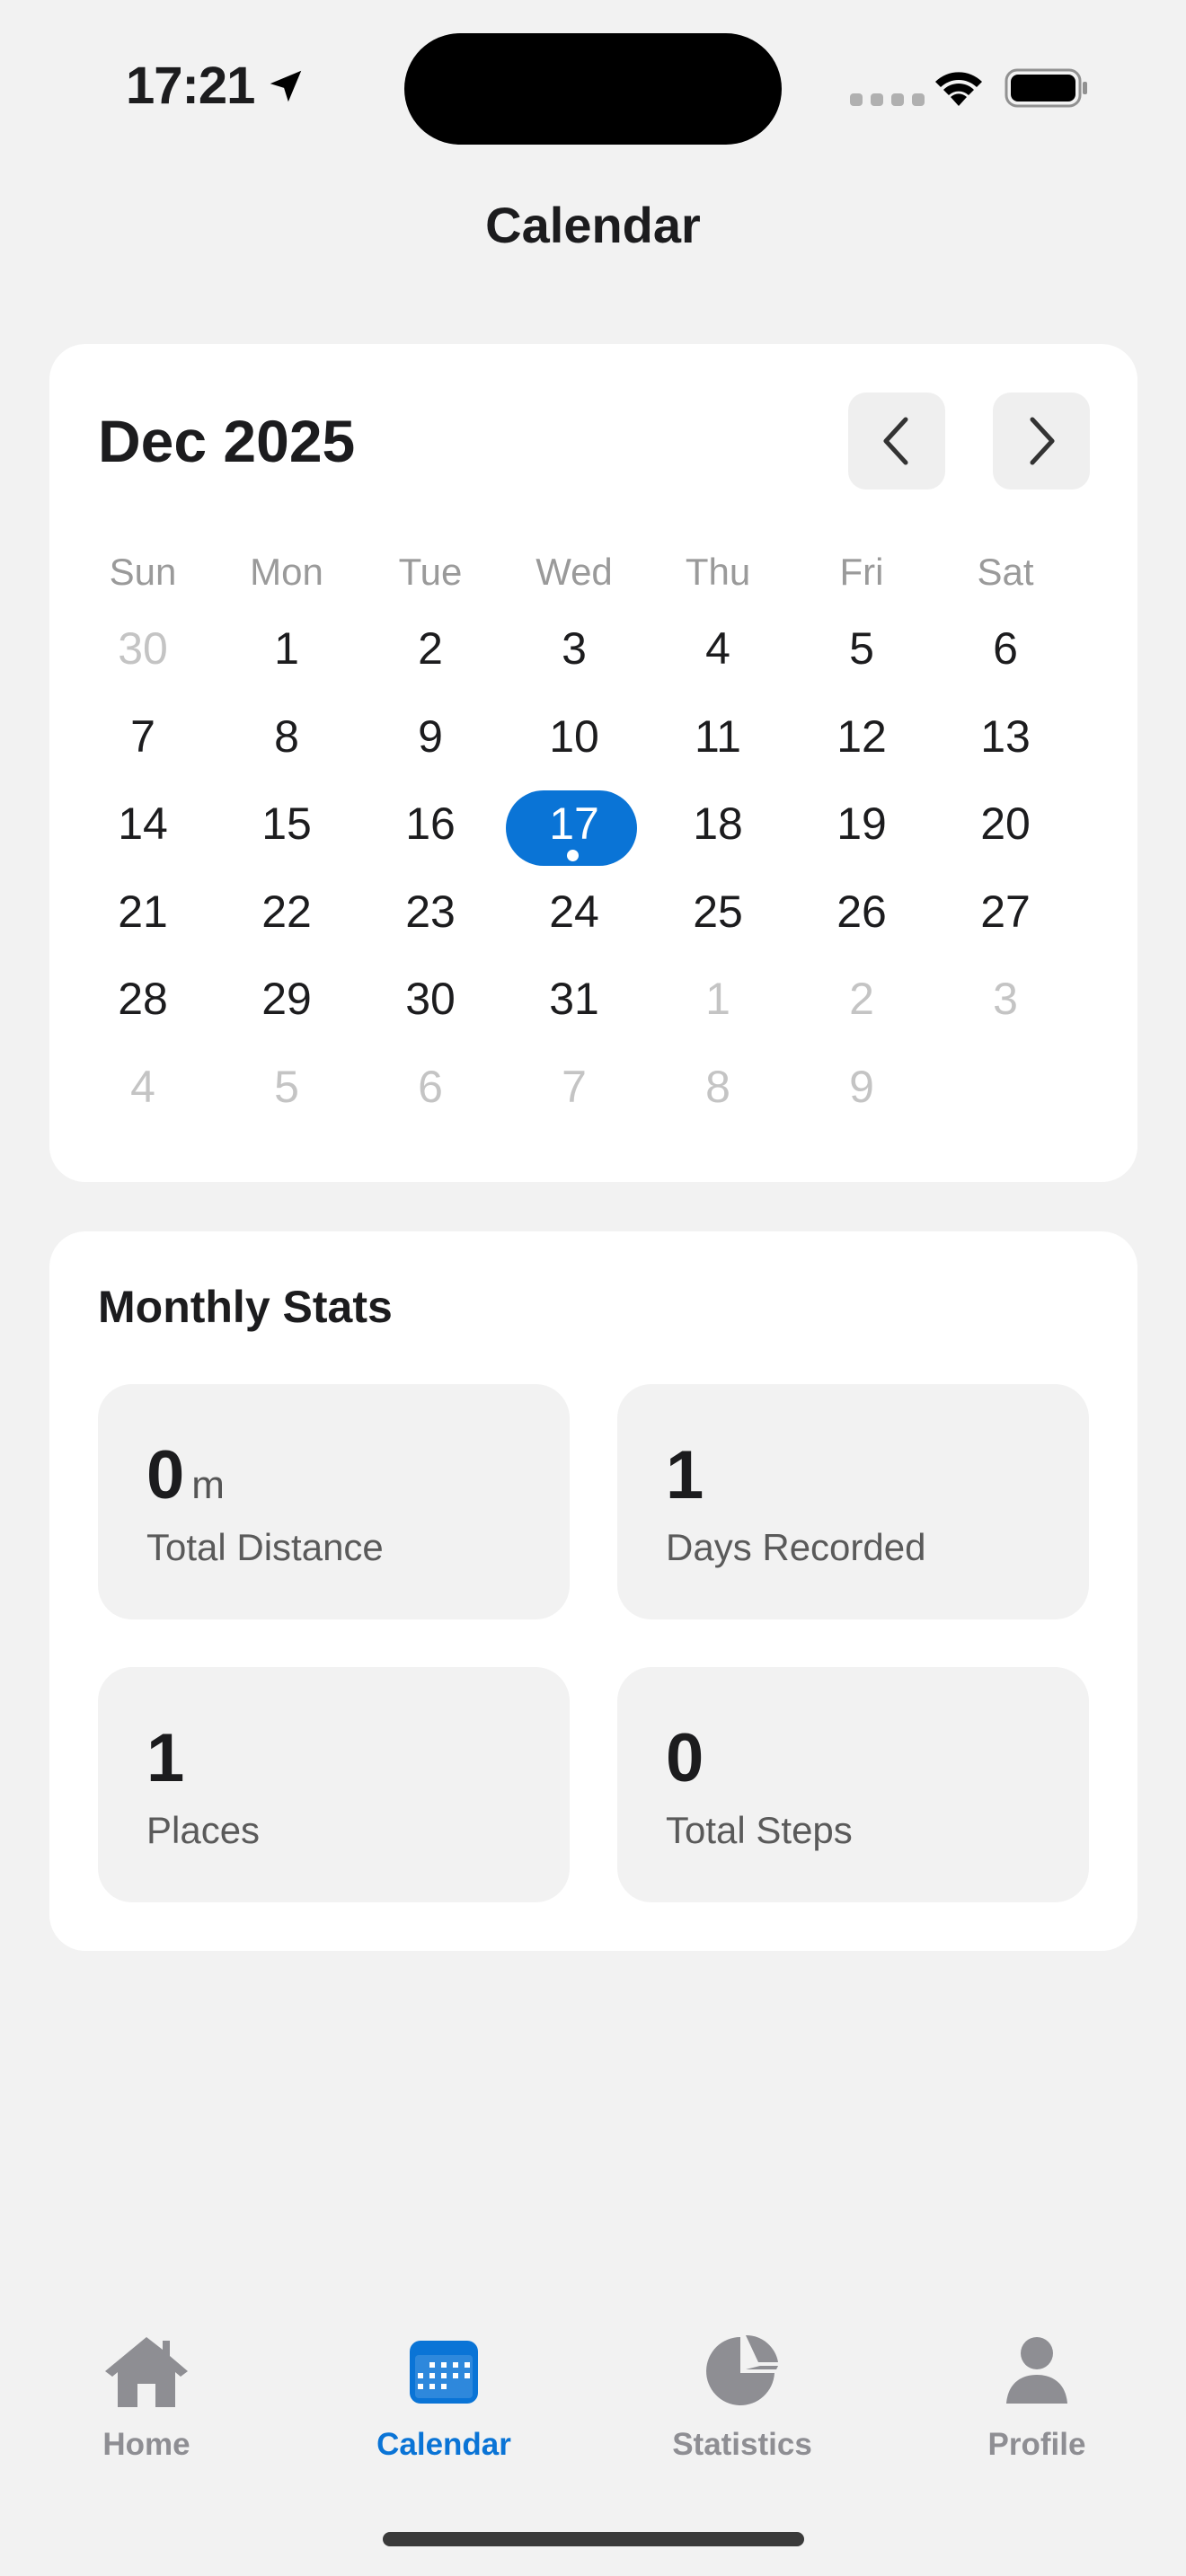 This screenshot has width=1186, height=2576. Describe the element at coordinates (286, 572) in the screenshot. I see `weekday-label: Mon` at that location.